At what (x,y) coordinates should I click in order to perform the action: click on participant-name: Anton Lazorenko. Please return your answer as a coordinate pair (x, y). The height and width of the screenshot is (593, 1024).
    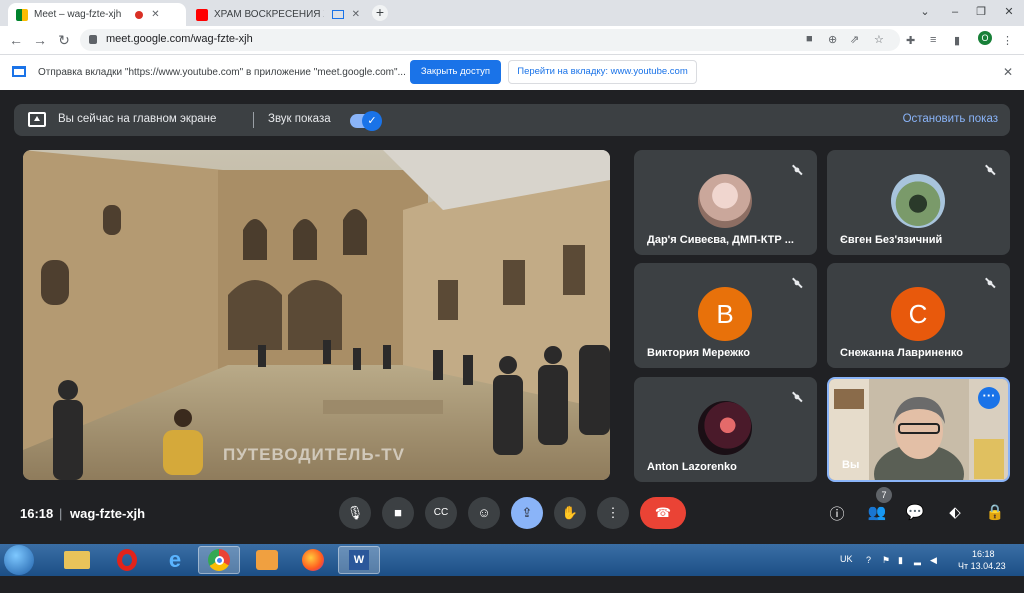
    Looking at the image, I should click on (692, 467).